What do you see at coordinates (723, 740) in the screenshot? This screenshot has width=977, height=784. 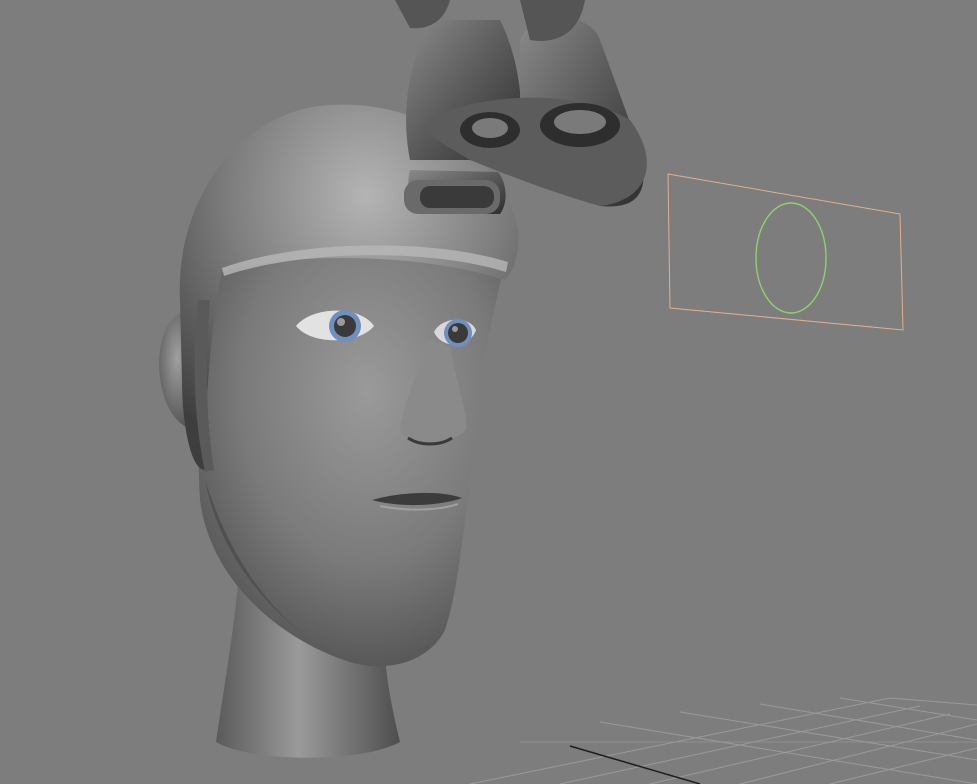 I see `ground-grid` at bounding box center [723, 740].